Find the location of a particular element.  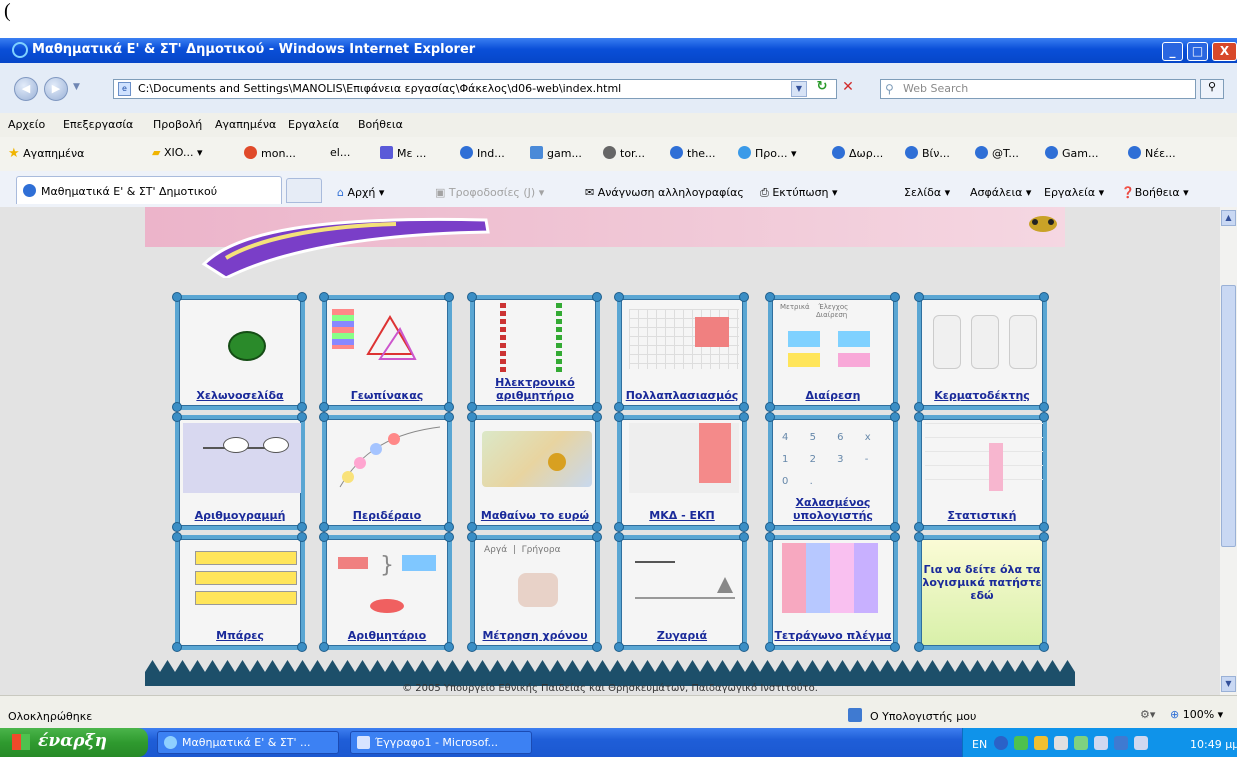

tools-menu-button: Εργαλεία ▾ is located at coordinates (1074, 192).